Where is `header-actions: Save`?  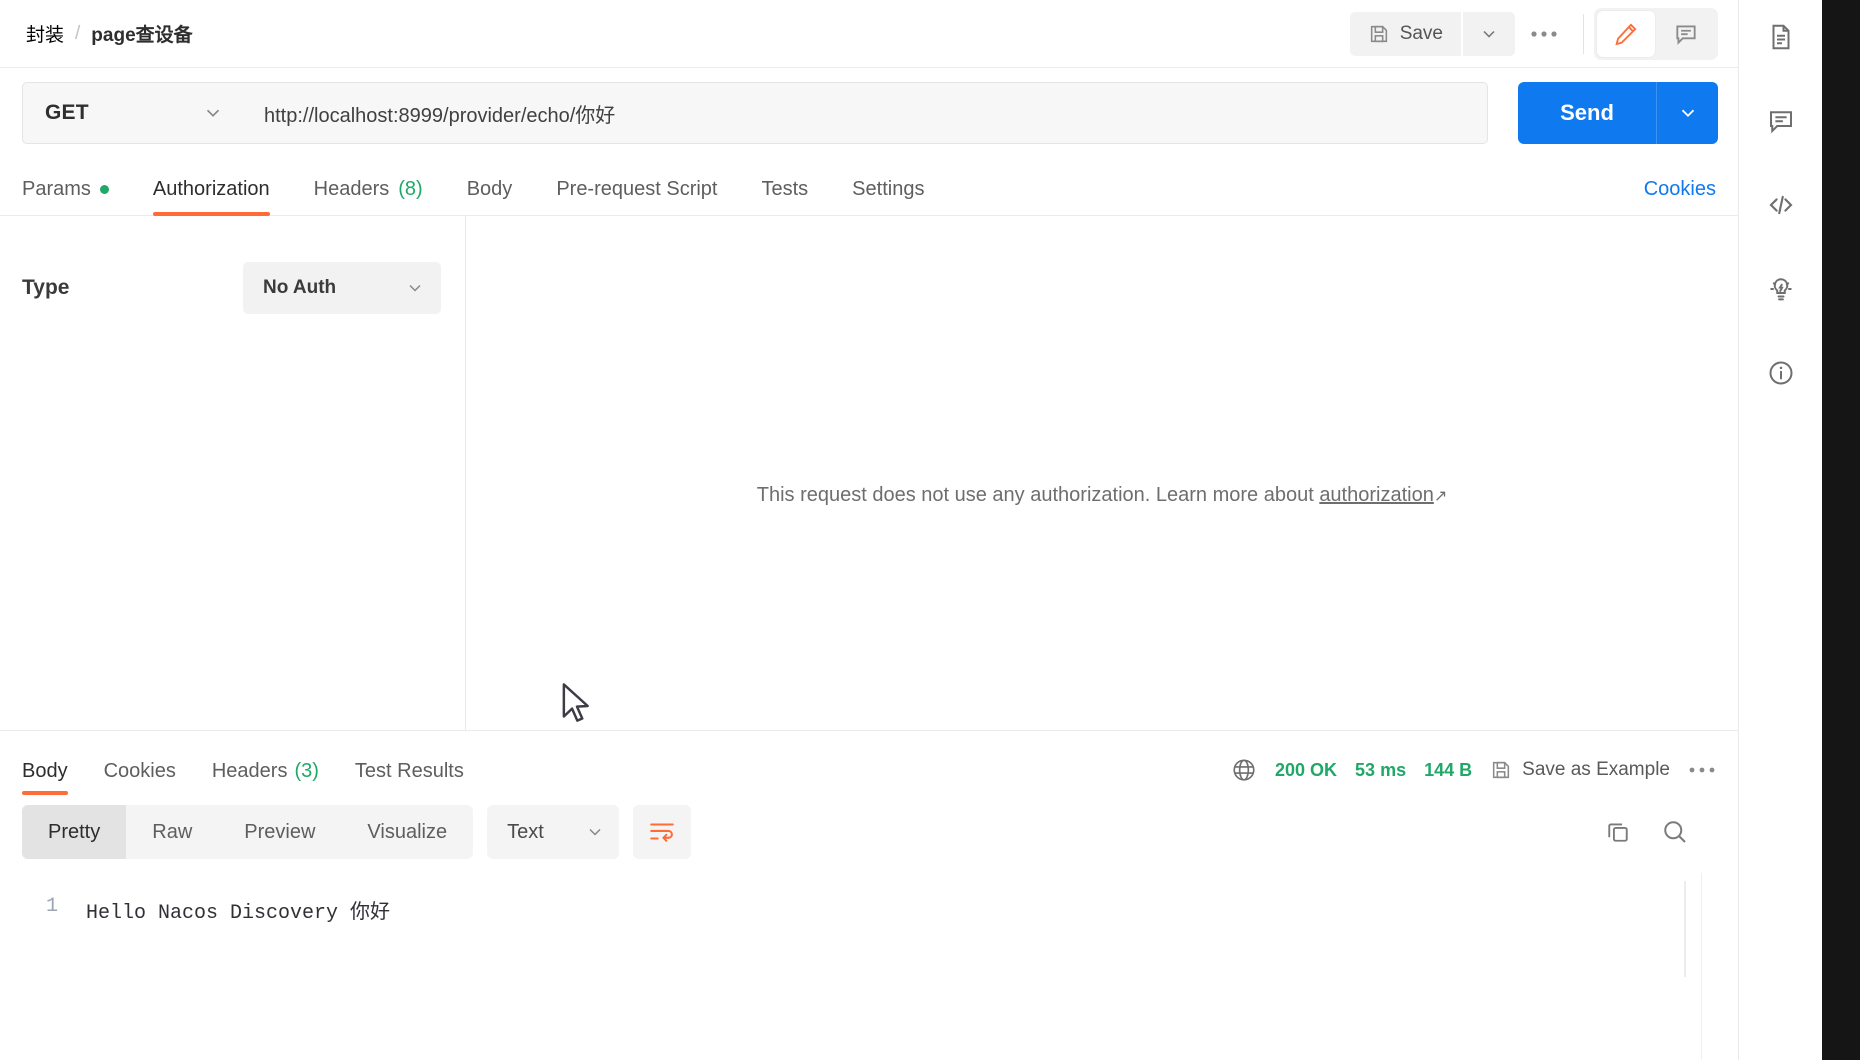 header-actions: Save is located at coordinates (1533, 33).